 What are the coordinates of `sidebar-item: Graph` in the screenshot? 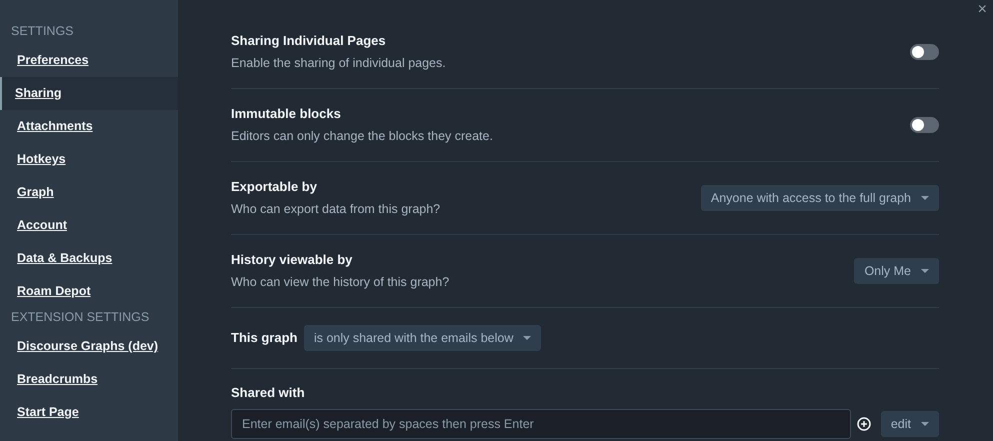 It's located at (89, 192).